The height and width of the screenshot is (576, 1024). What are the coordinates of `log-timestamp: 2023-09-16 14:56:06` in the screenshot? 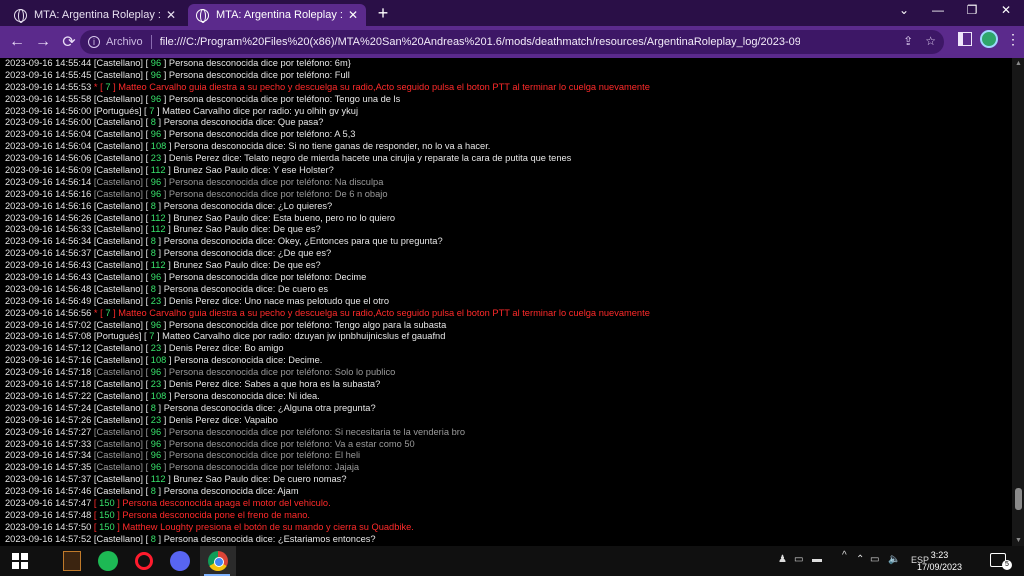 It's located at (48, 158).